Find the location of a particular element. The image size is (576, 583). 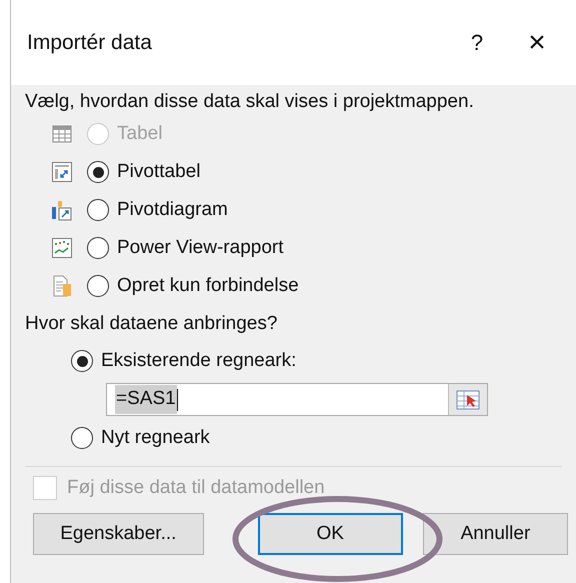

dialog-button: OK is located at coordinates (330, 534).